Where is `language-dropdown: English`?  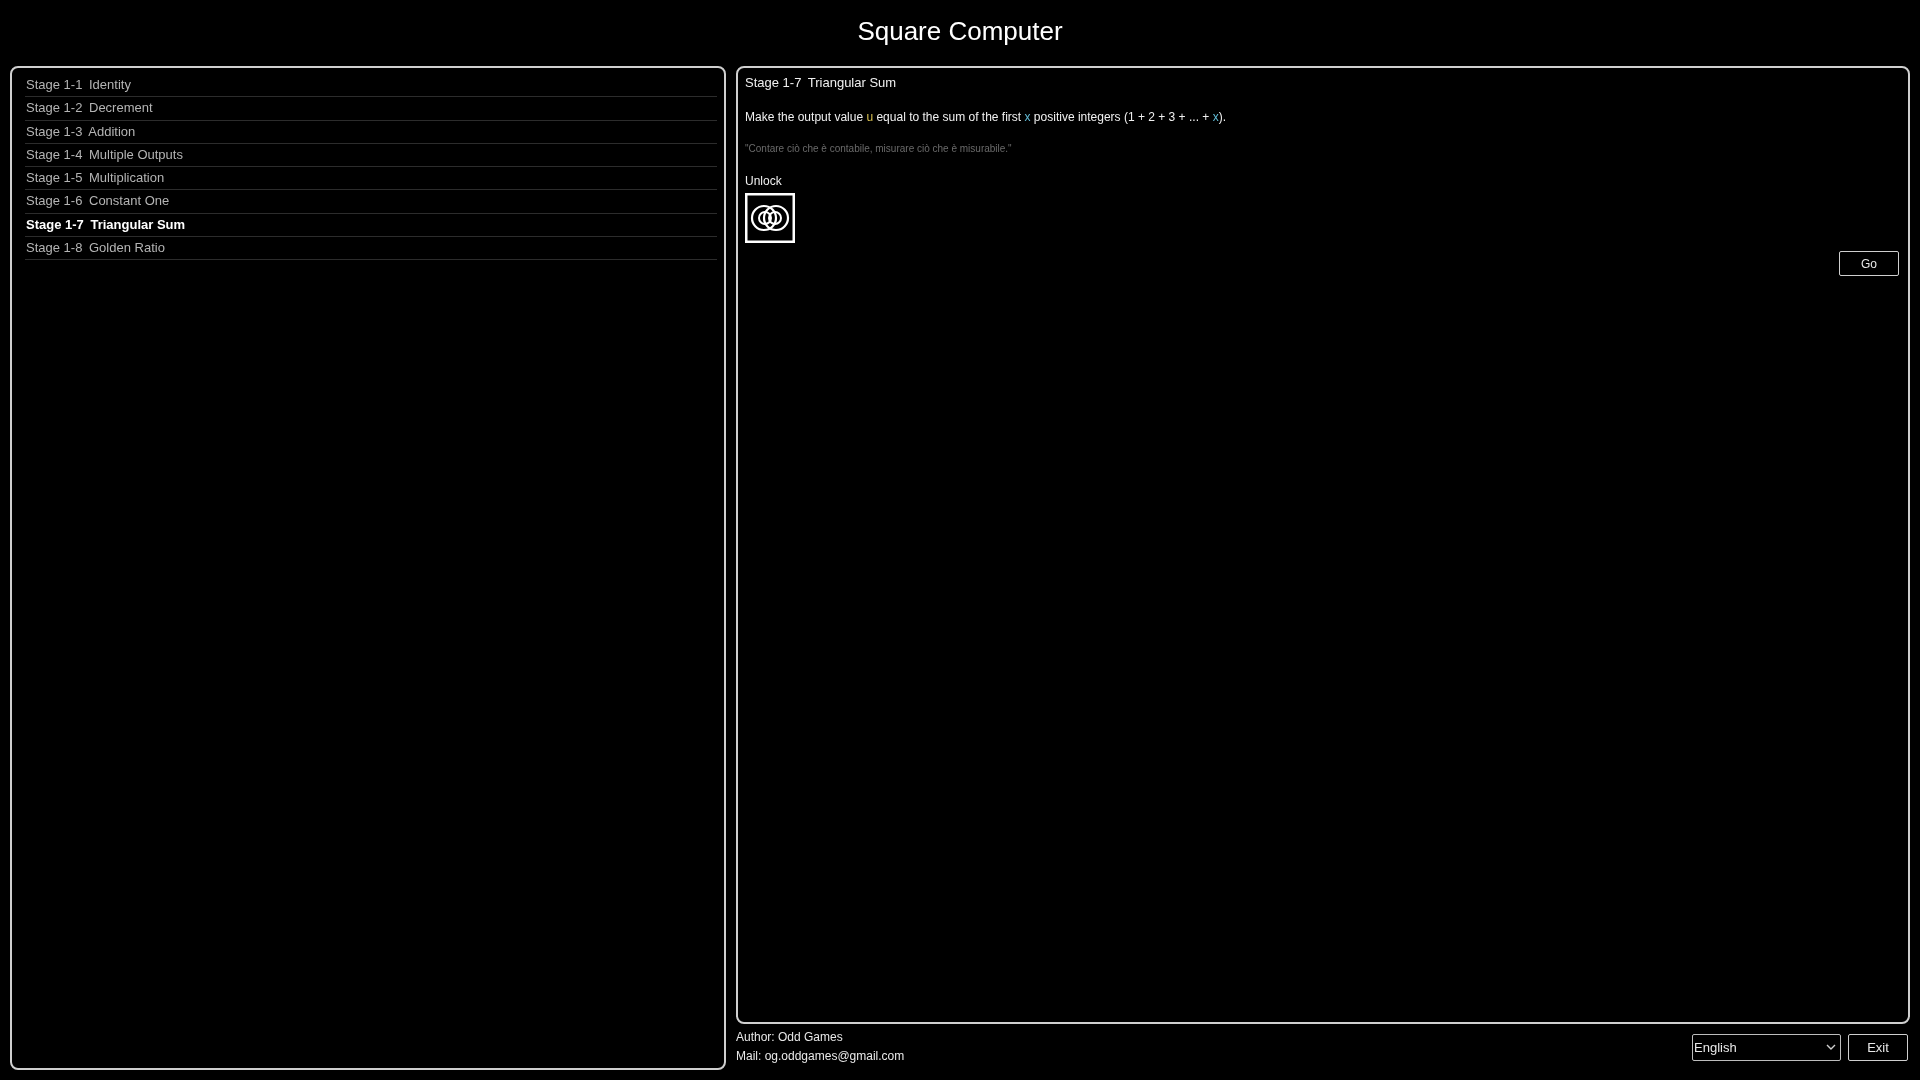
language-dropdown: English is located at coordinates (1766, 1047).